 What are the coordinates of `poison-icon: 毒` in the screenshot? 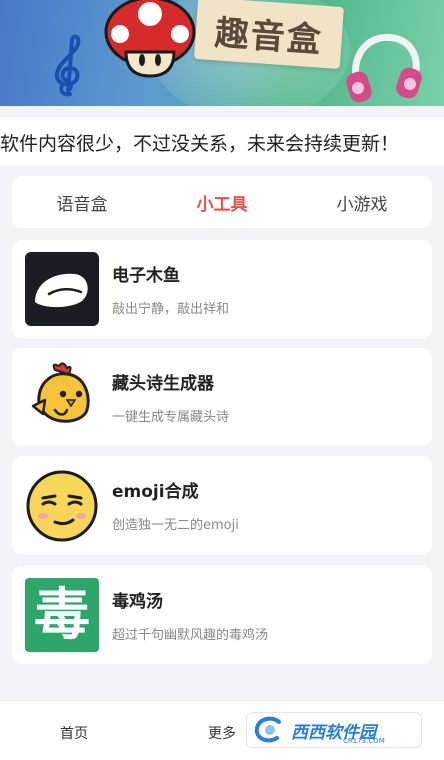 It's located at (62, 615).